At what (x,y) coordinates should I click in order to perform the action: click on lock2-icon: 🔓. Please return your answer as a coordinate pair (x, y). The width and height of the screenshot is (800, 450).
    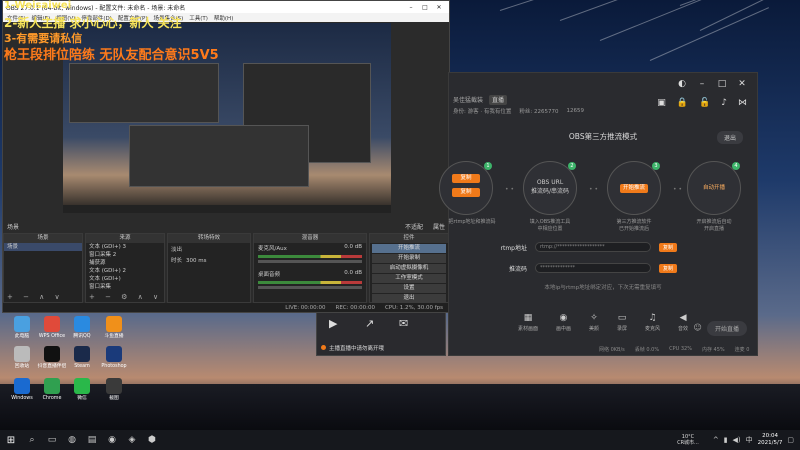
    Looking at the image, I should click on (704, 103).